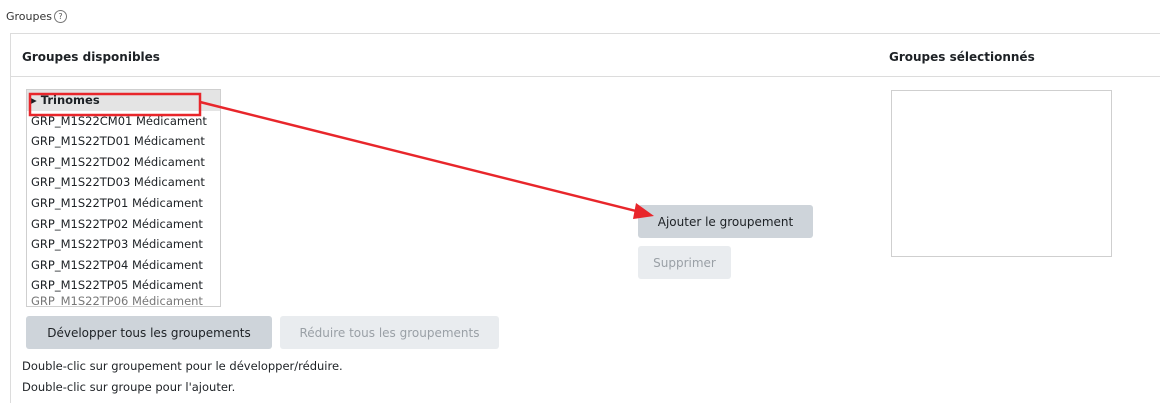 This screenshot has width=1160, height=403. What do you see at coordinates (725, 221) in the screenshot?
I see `add-grouping-button: Ajouter le groupement` at bounding box center [725, 221].